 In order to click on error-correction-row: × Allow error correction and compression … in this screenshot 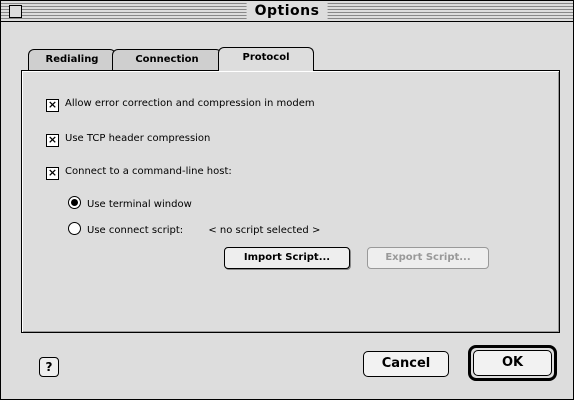, I will do `click(180, 104)`.